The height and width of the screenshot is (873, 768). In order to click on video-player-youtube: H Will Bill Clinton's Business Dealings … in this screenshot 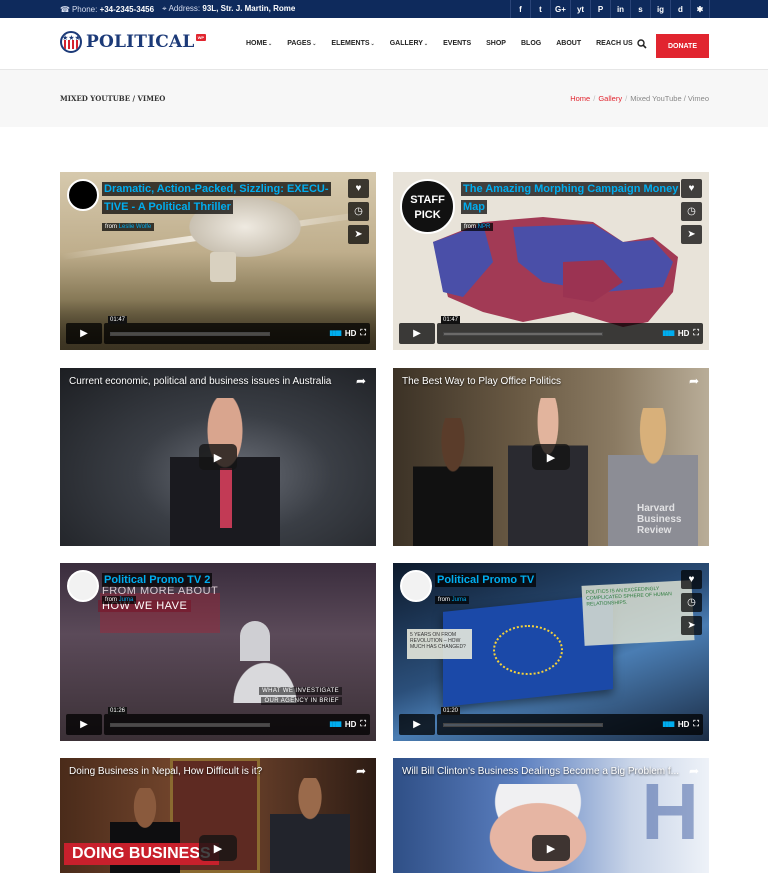, I will do `click(551, 815)`.